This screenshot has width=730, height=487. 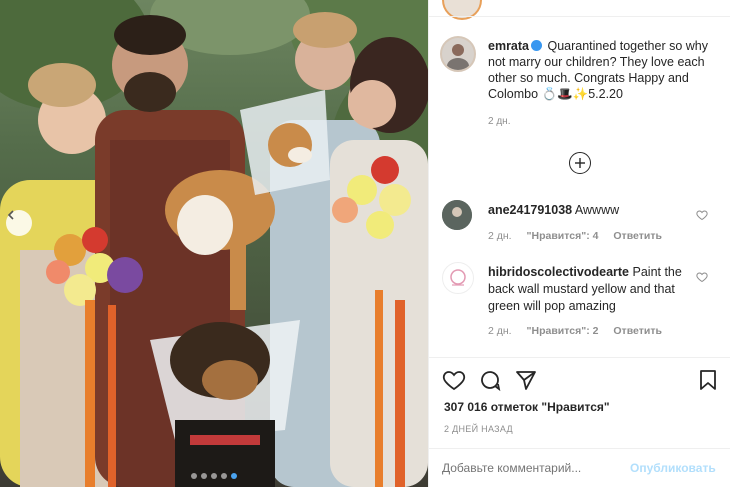 I want to click on bookmark-icon, so click(x=708, y=380).